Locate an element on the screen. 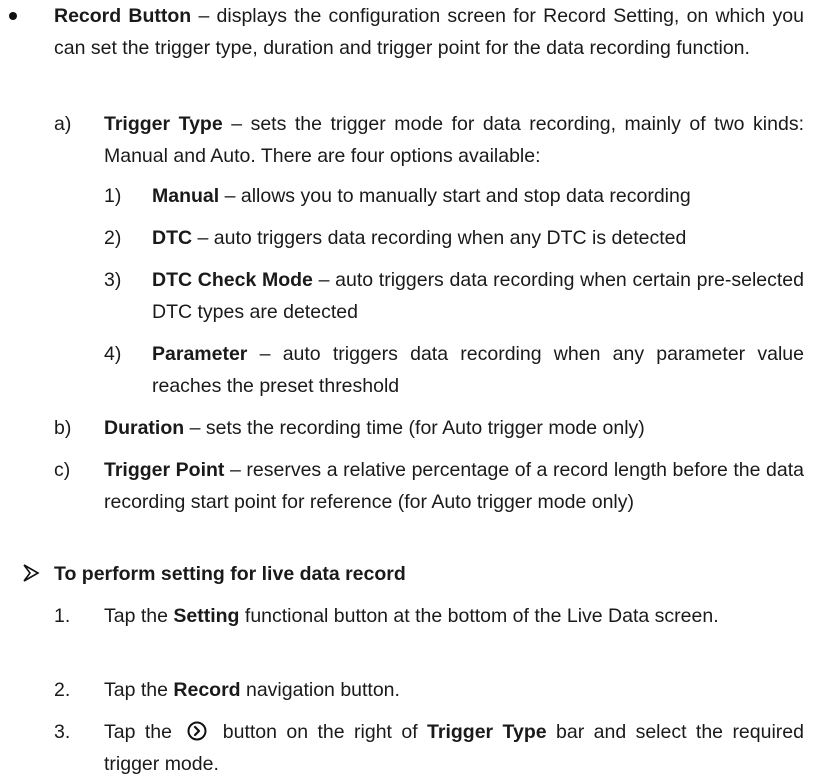 This screenshot has height=780, width=815. step-bold: Setting is located at coordinates (206, 616).